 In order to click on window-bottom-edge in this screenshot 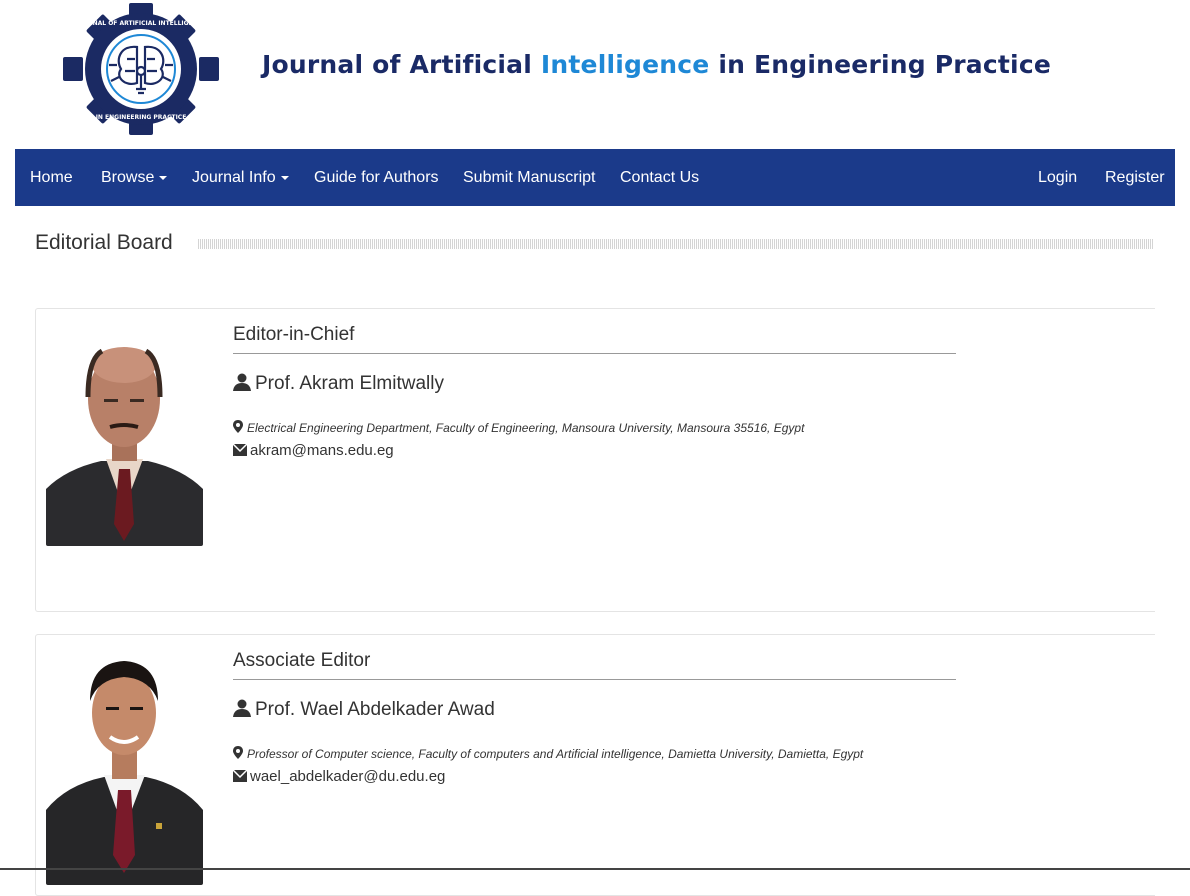, I will do `click(595, 869)`.